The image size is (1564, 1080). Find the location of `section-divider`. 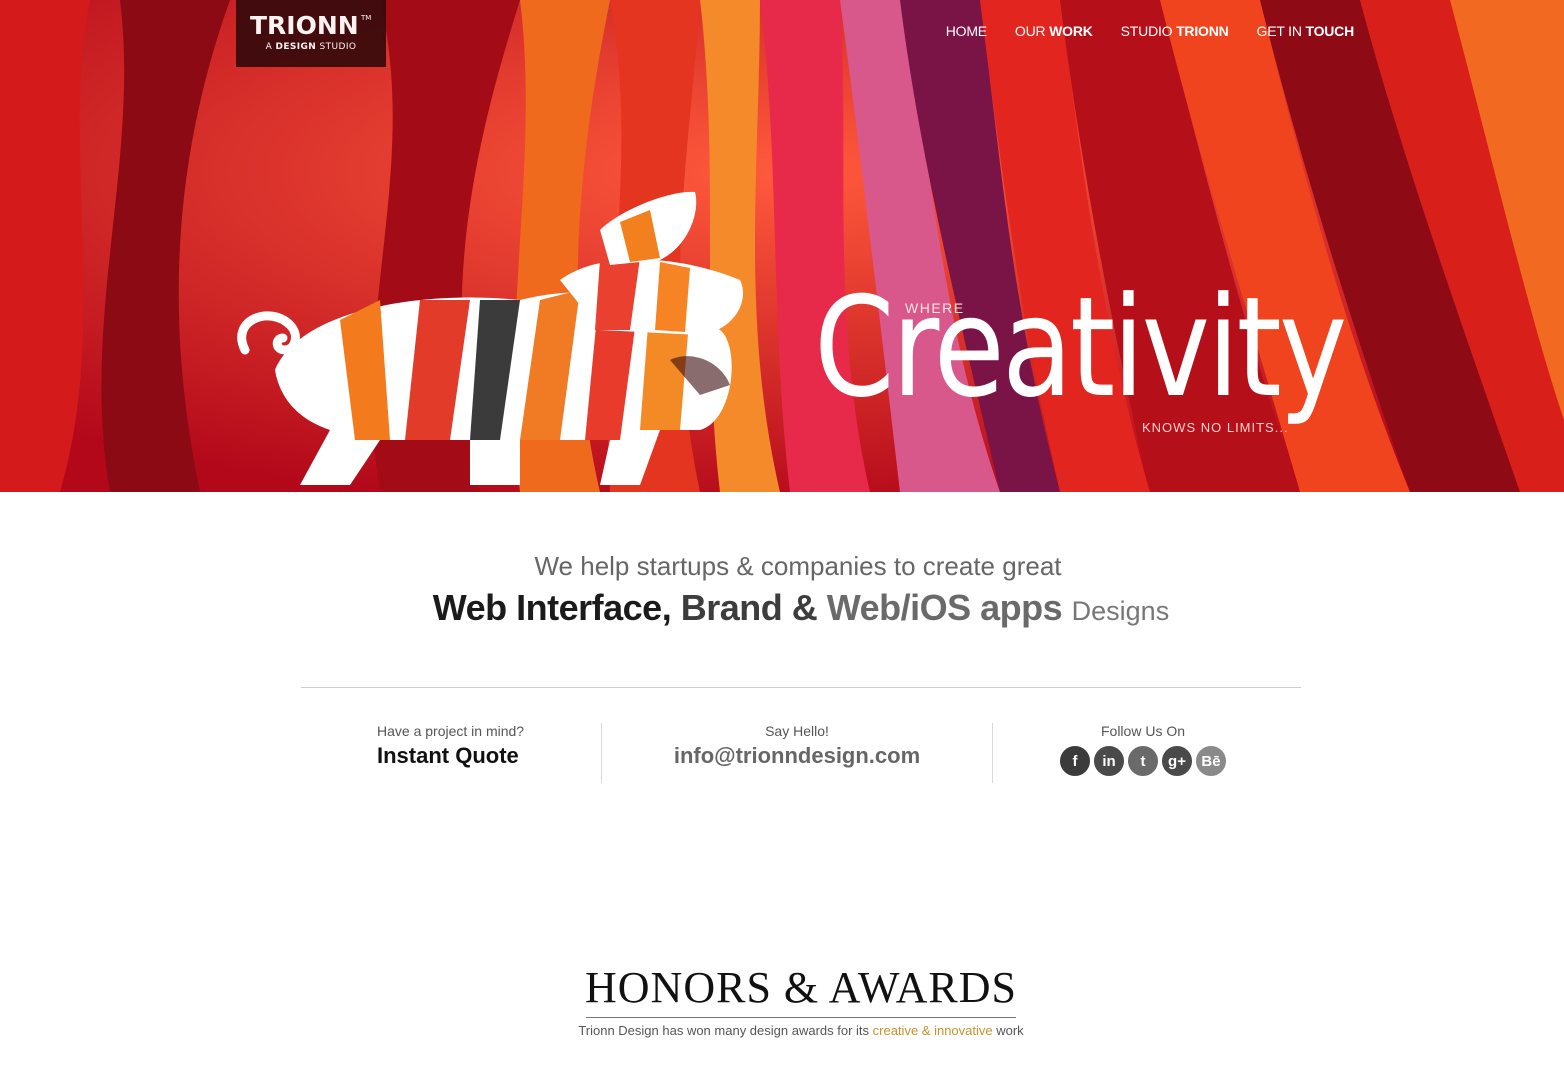

section-divider is located at coordinates (801, 687).